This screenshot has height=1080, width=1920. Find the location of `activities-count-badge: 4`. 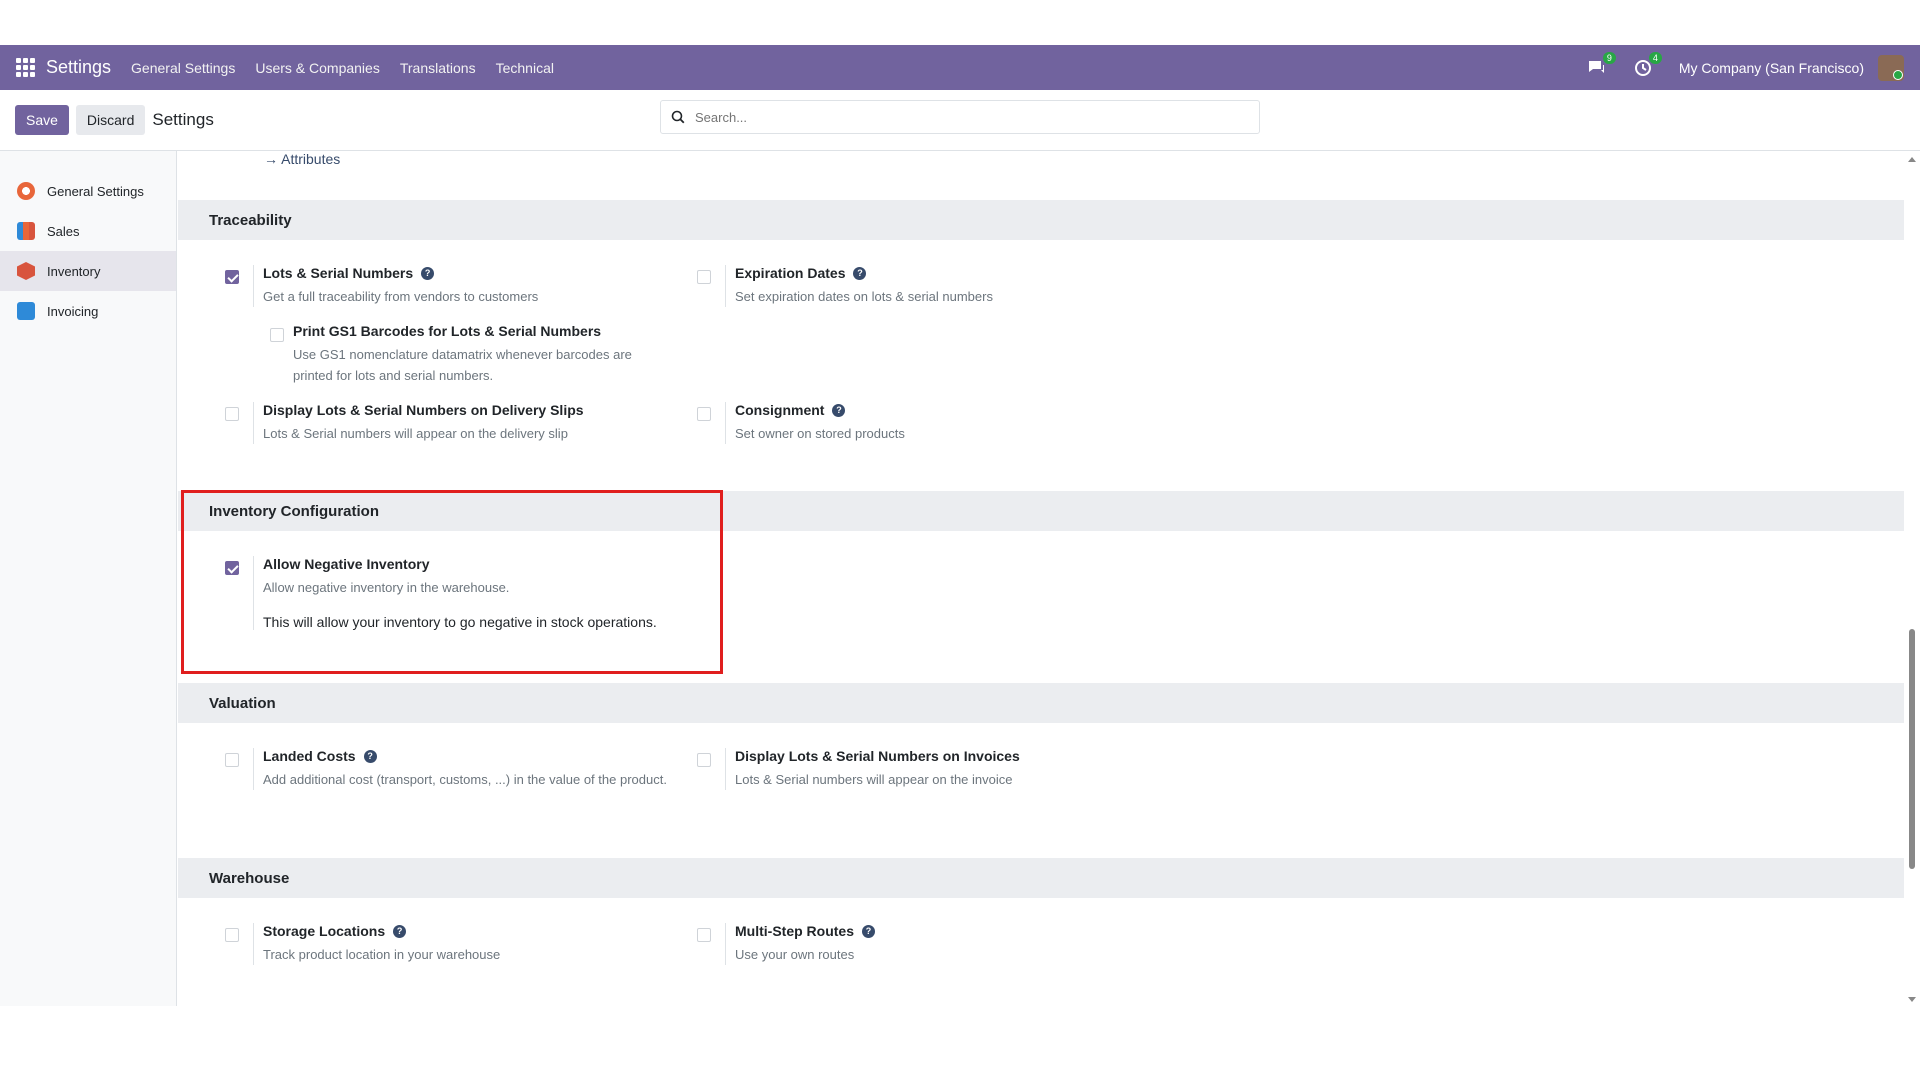

activities-count-badge: 4 is located at coordinates (1655, 57).